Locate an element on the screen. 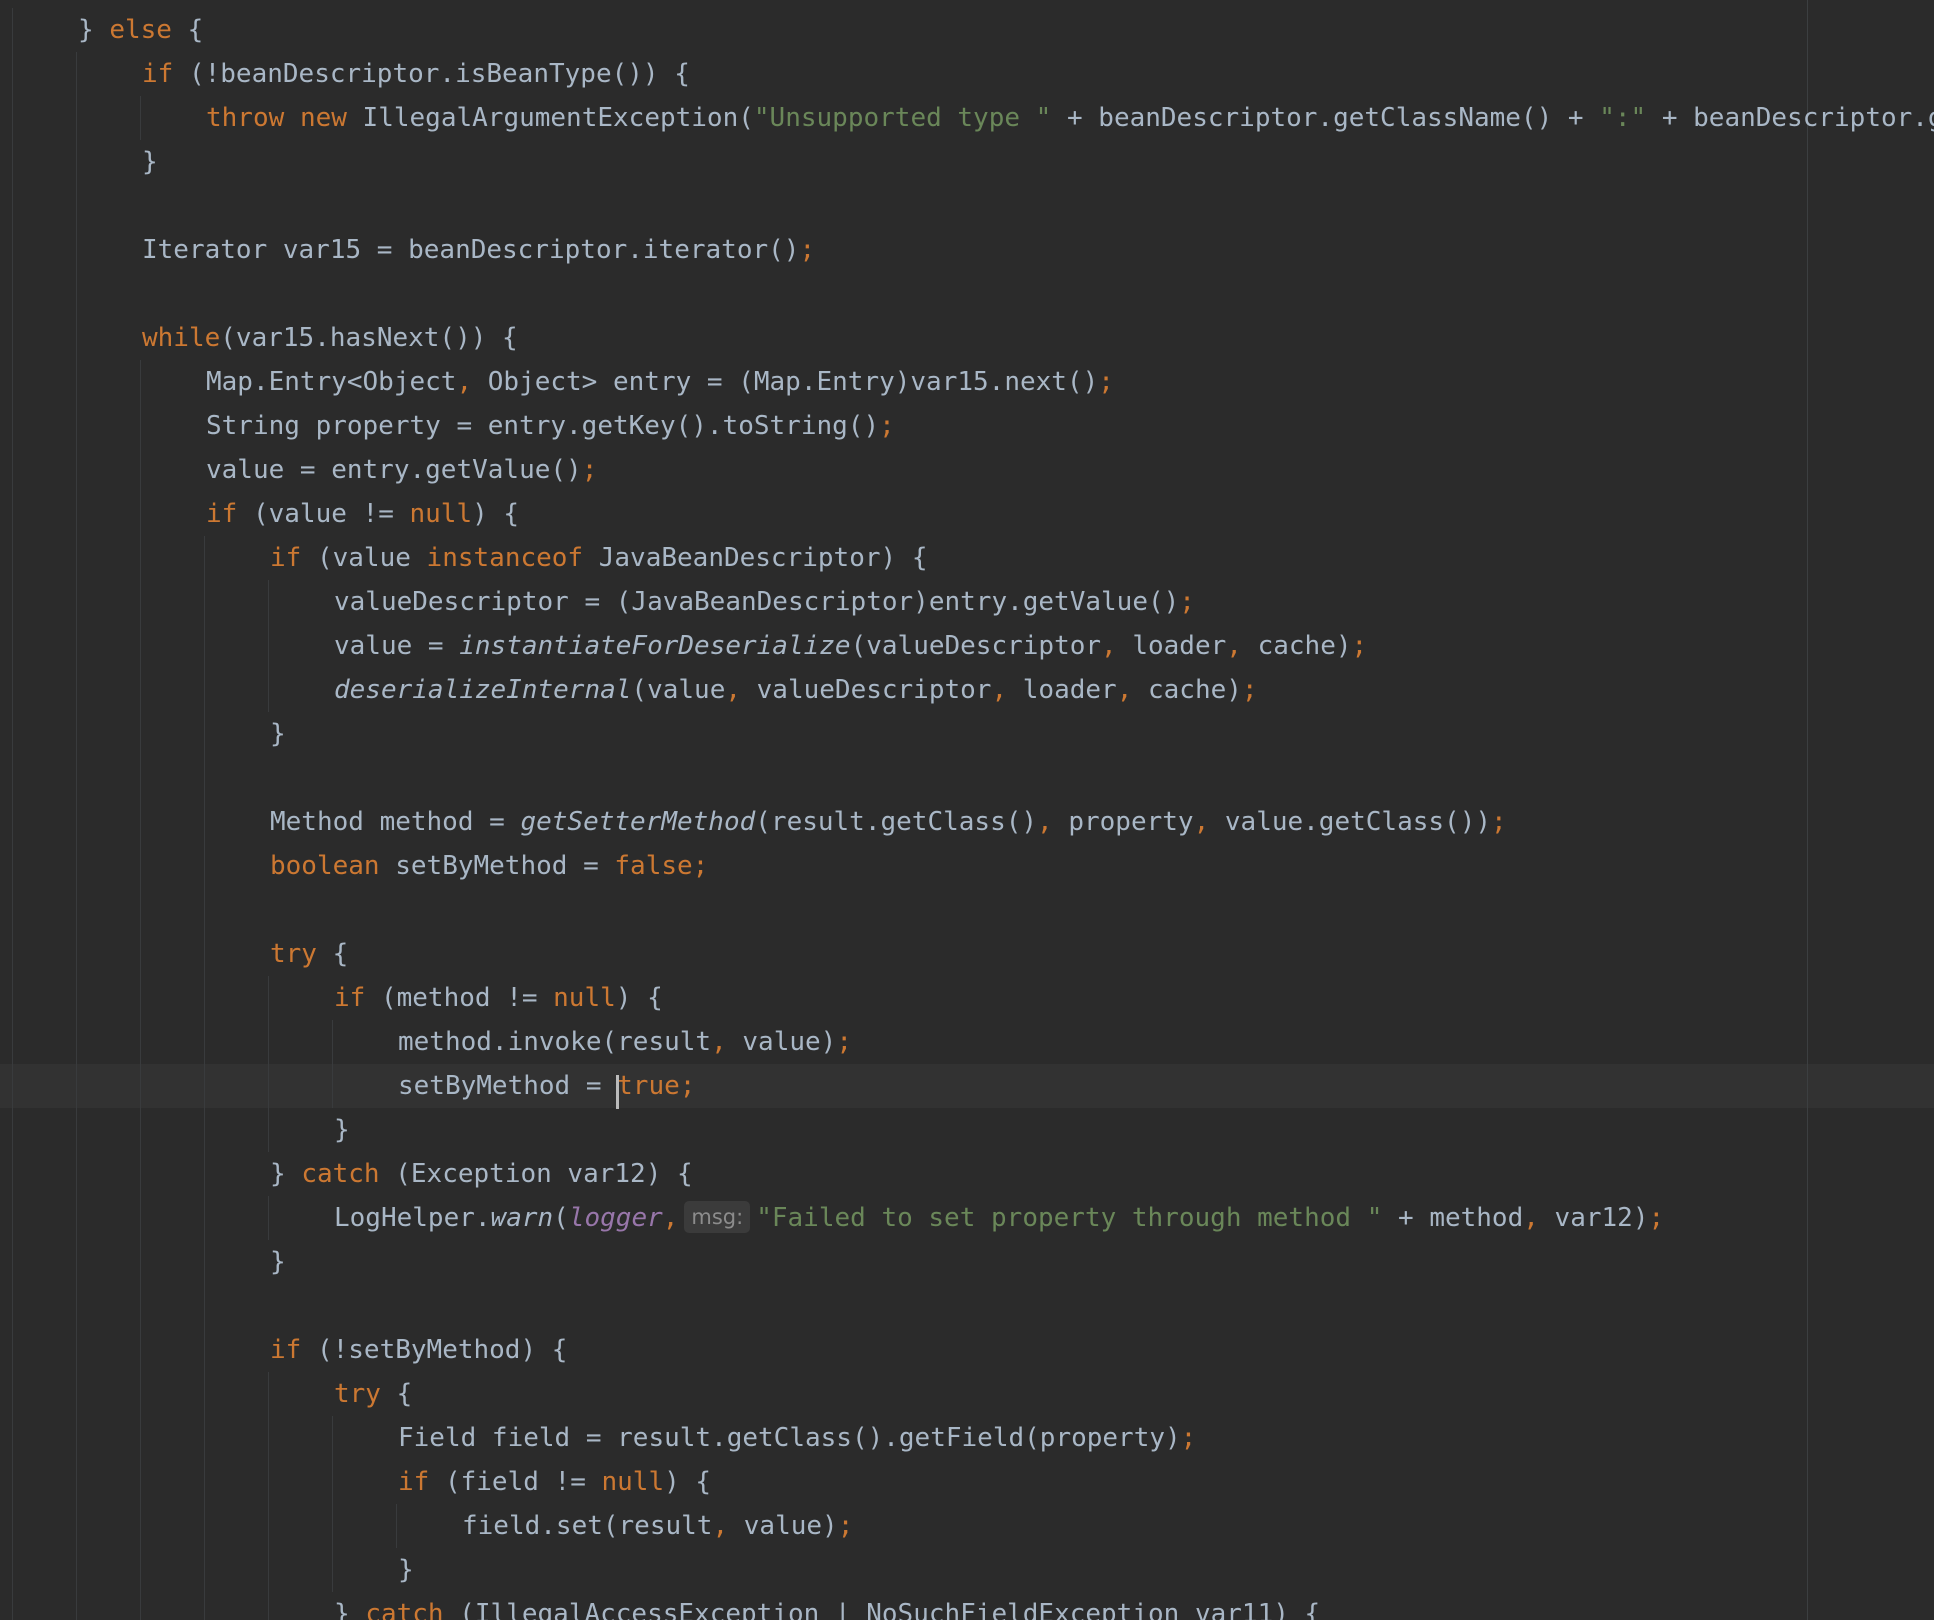  code-token: getSetterMethod is located at coordinates (638, 822).